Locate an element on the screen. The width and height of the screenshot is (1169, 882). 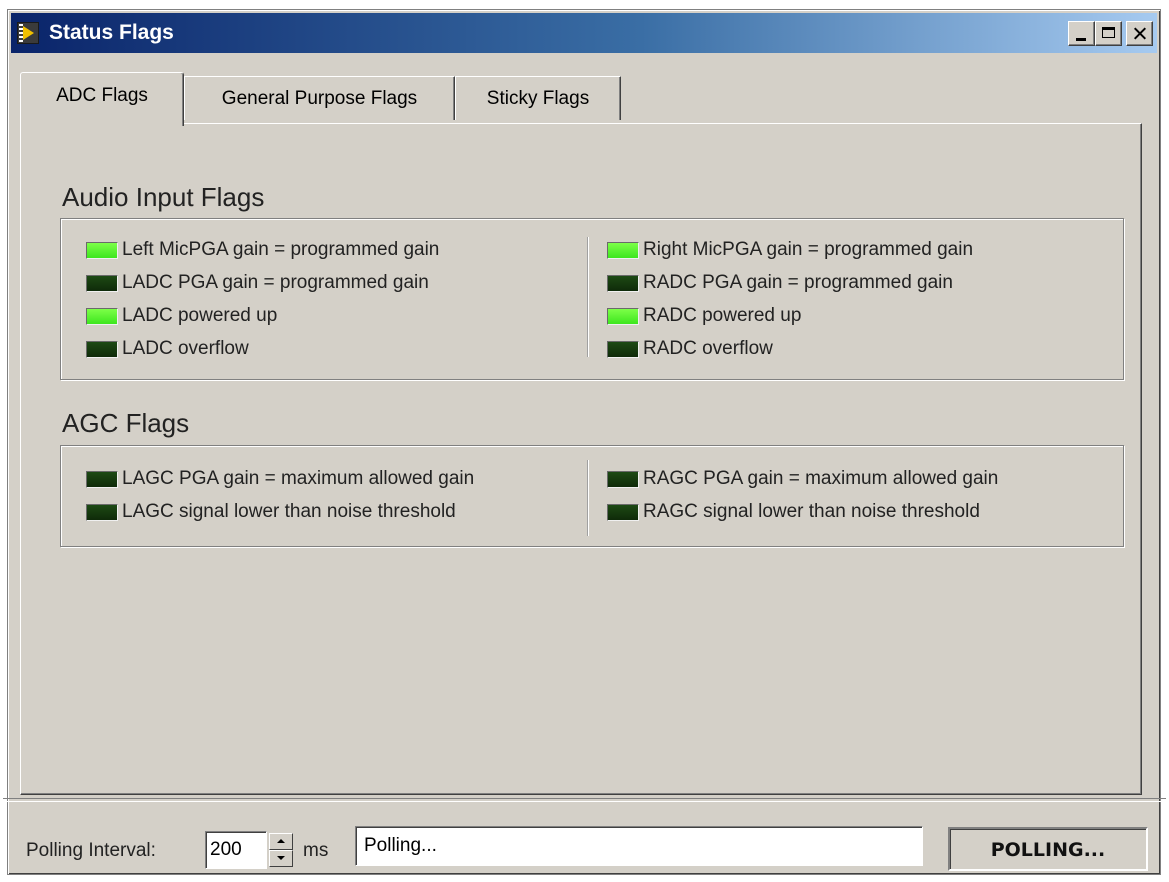
flag-label: Left MicPGA gain = programmed gain is located at coordinates (281, 249).